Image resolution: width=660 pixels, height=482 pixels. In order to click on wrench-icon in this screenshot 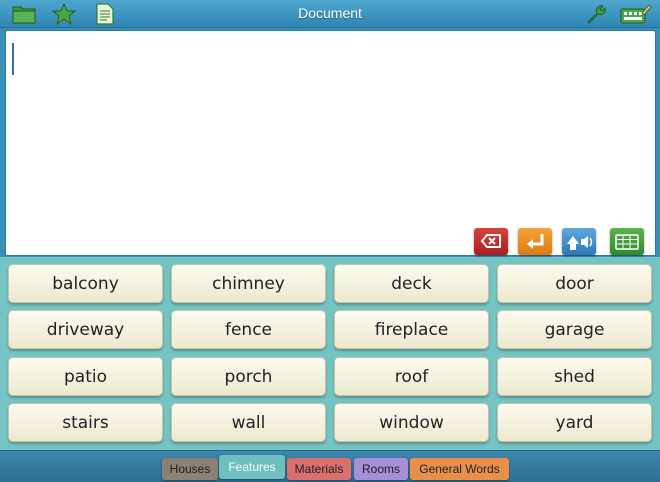, I will do `click(596, 14)`.